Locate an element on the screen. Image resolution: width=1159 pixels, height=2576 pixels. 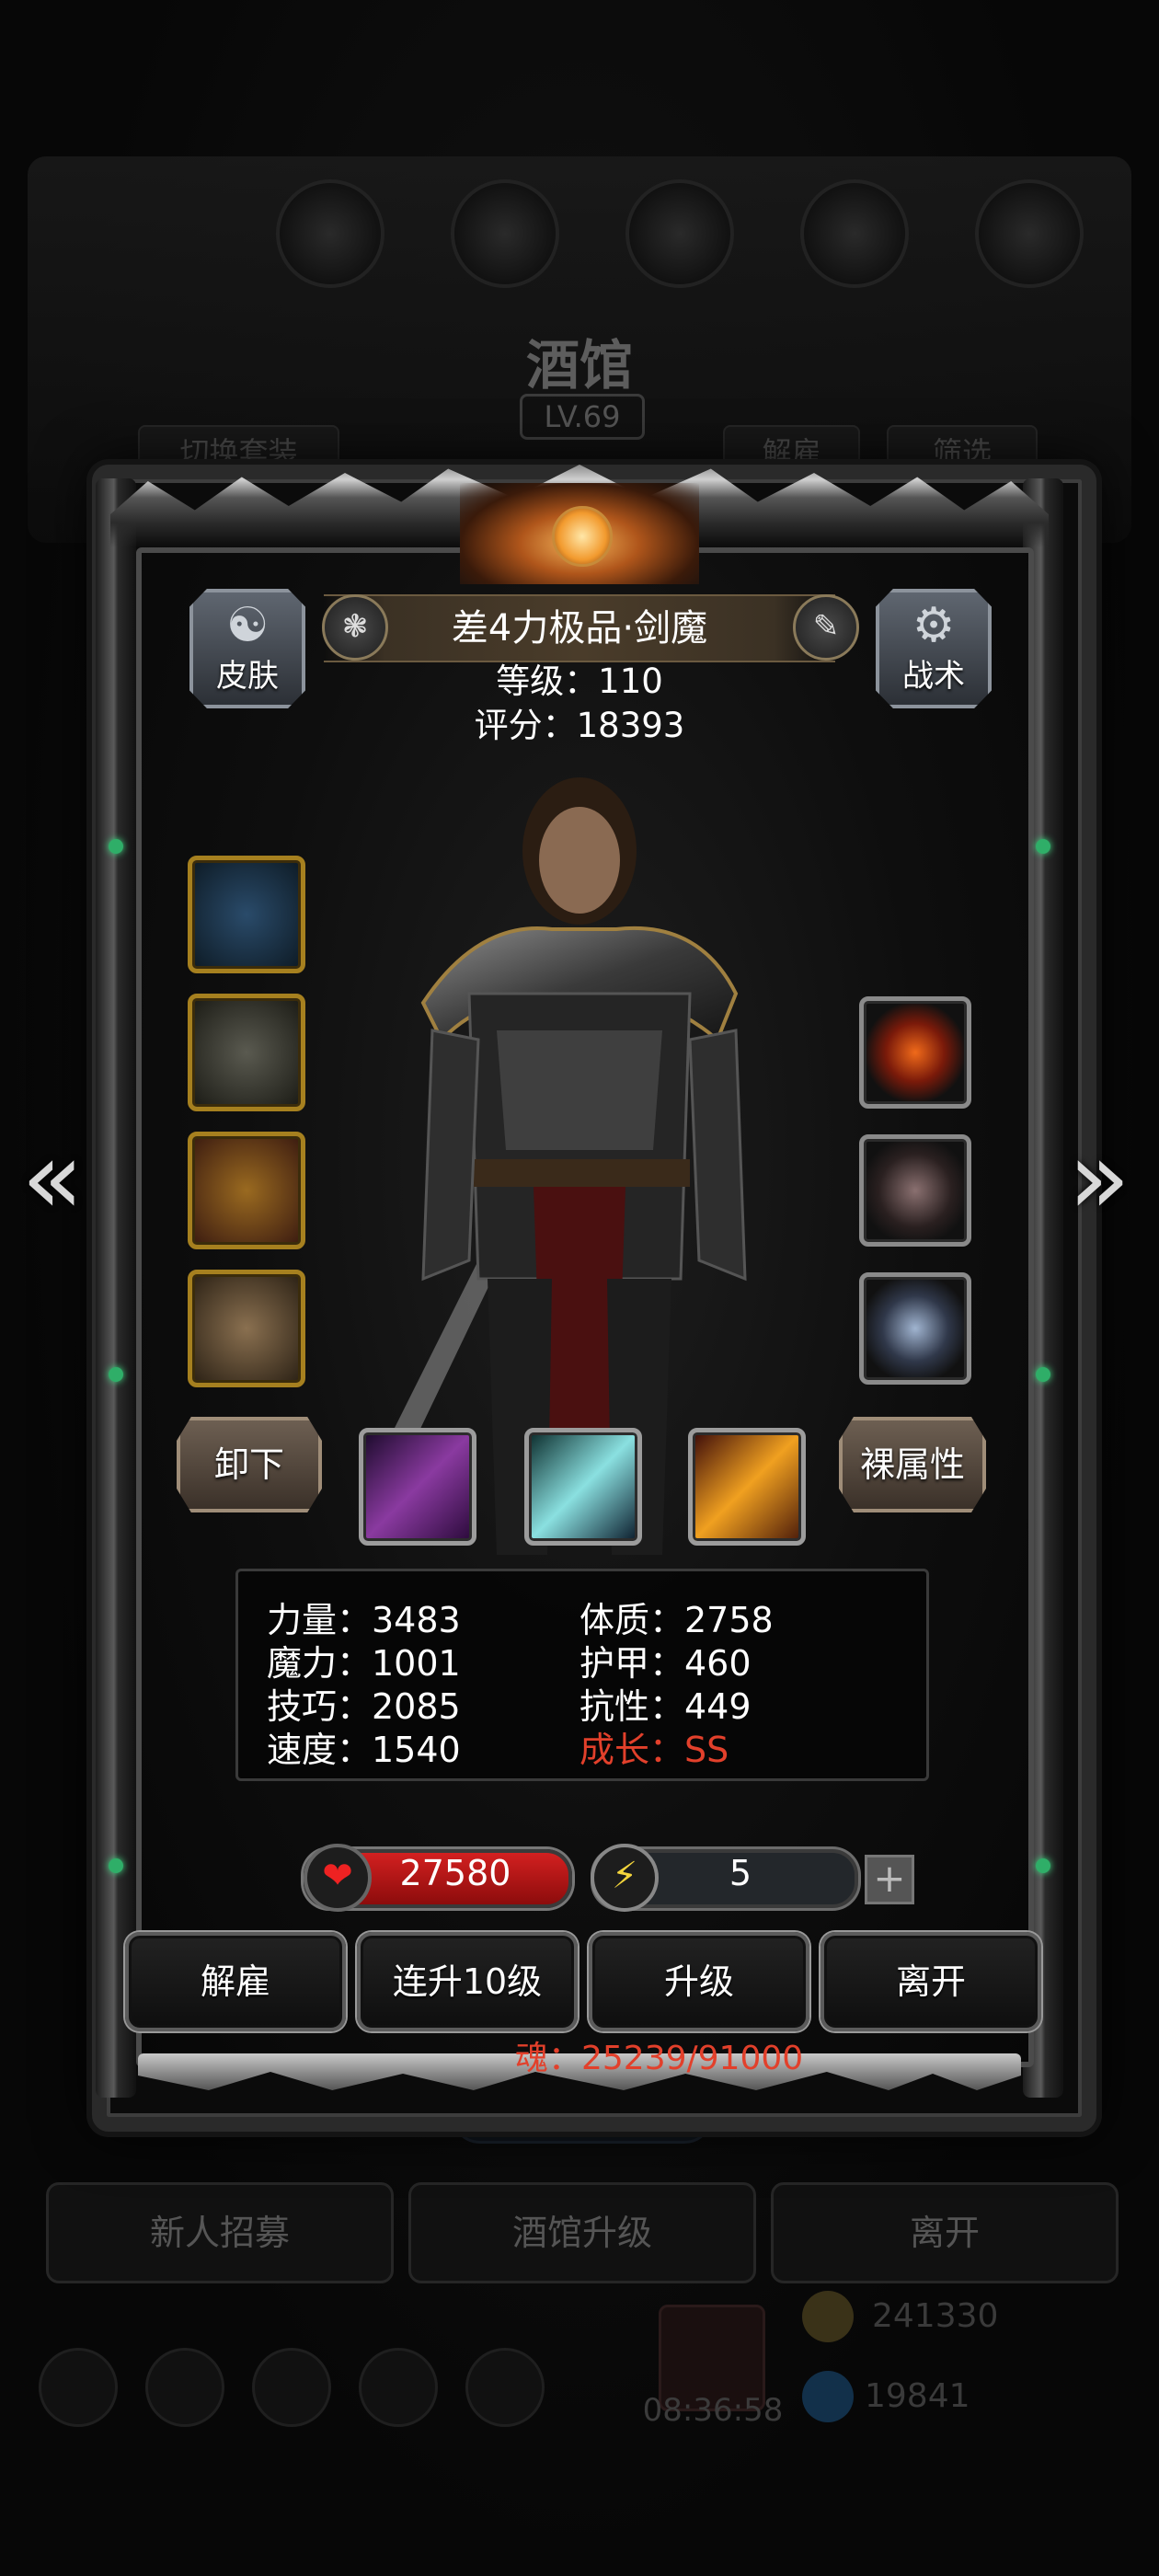
gift-timer: 08:36:58 is located at coordinates (713, 2410).